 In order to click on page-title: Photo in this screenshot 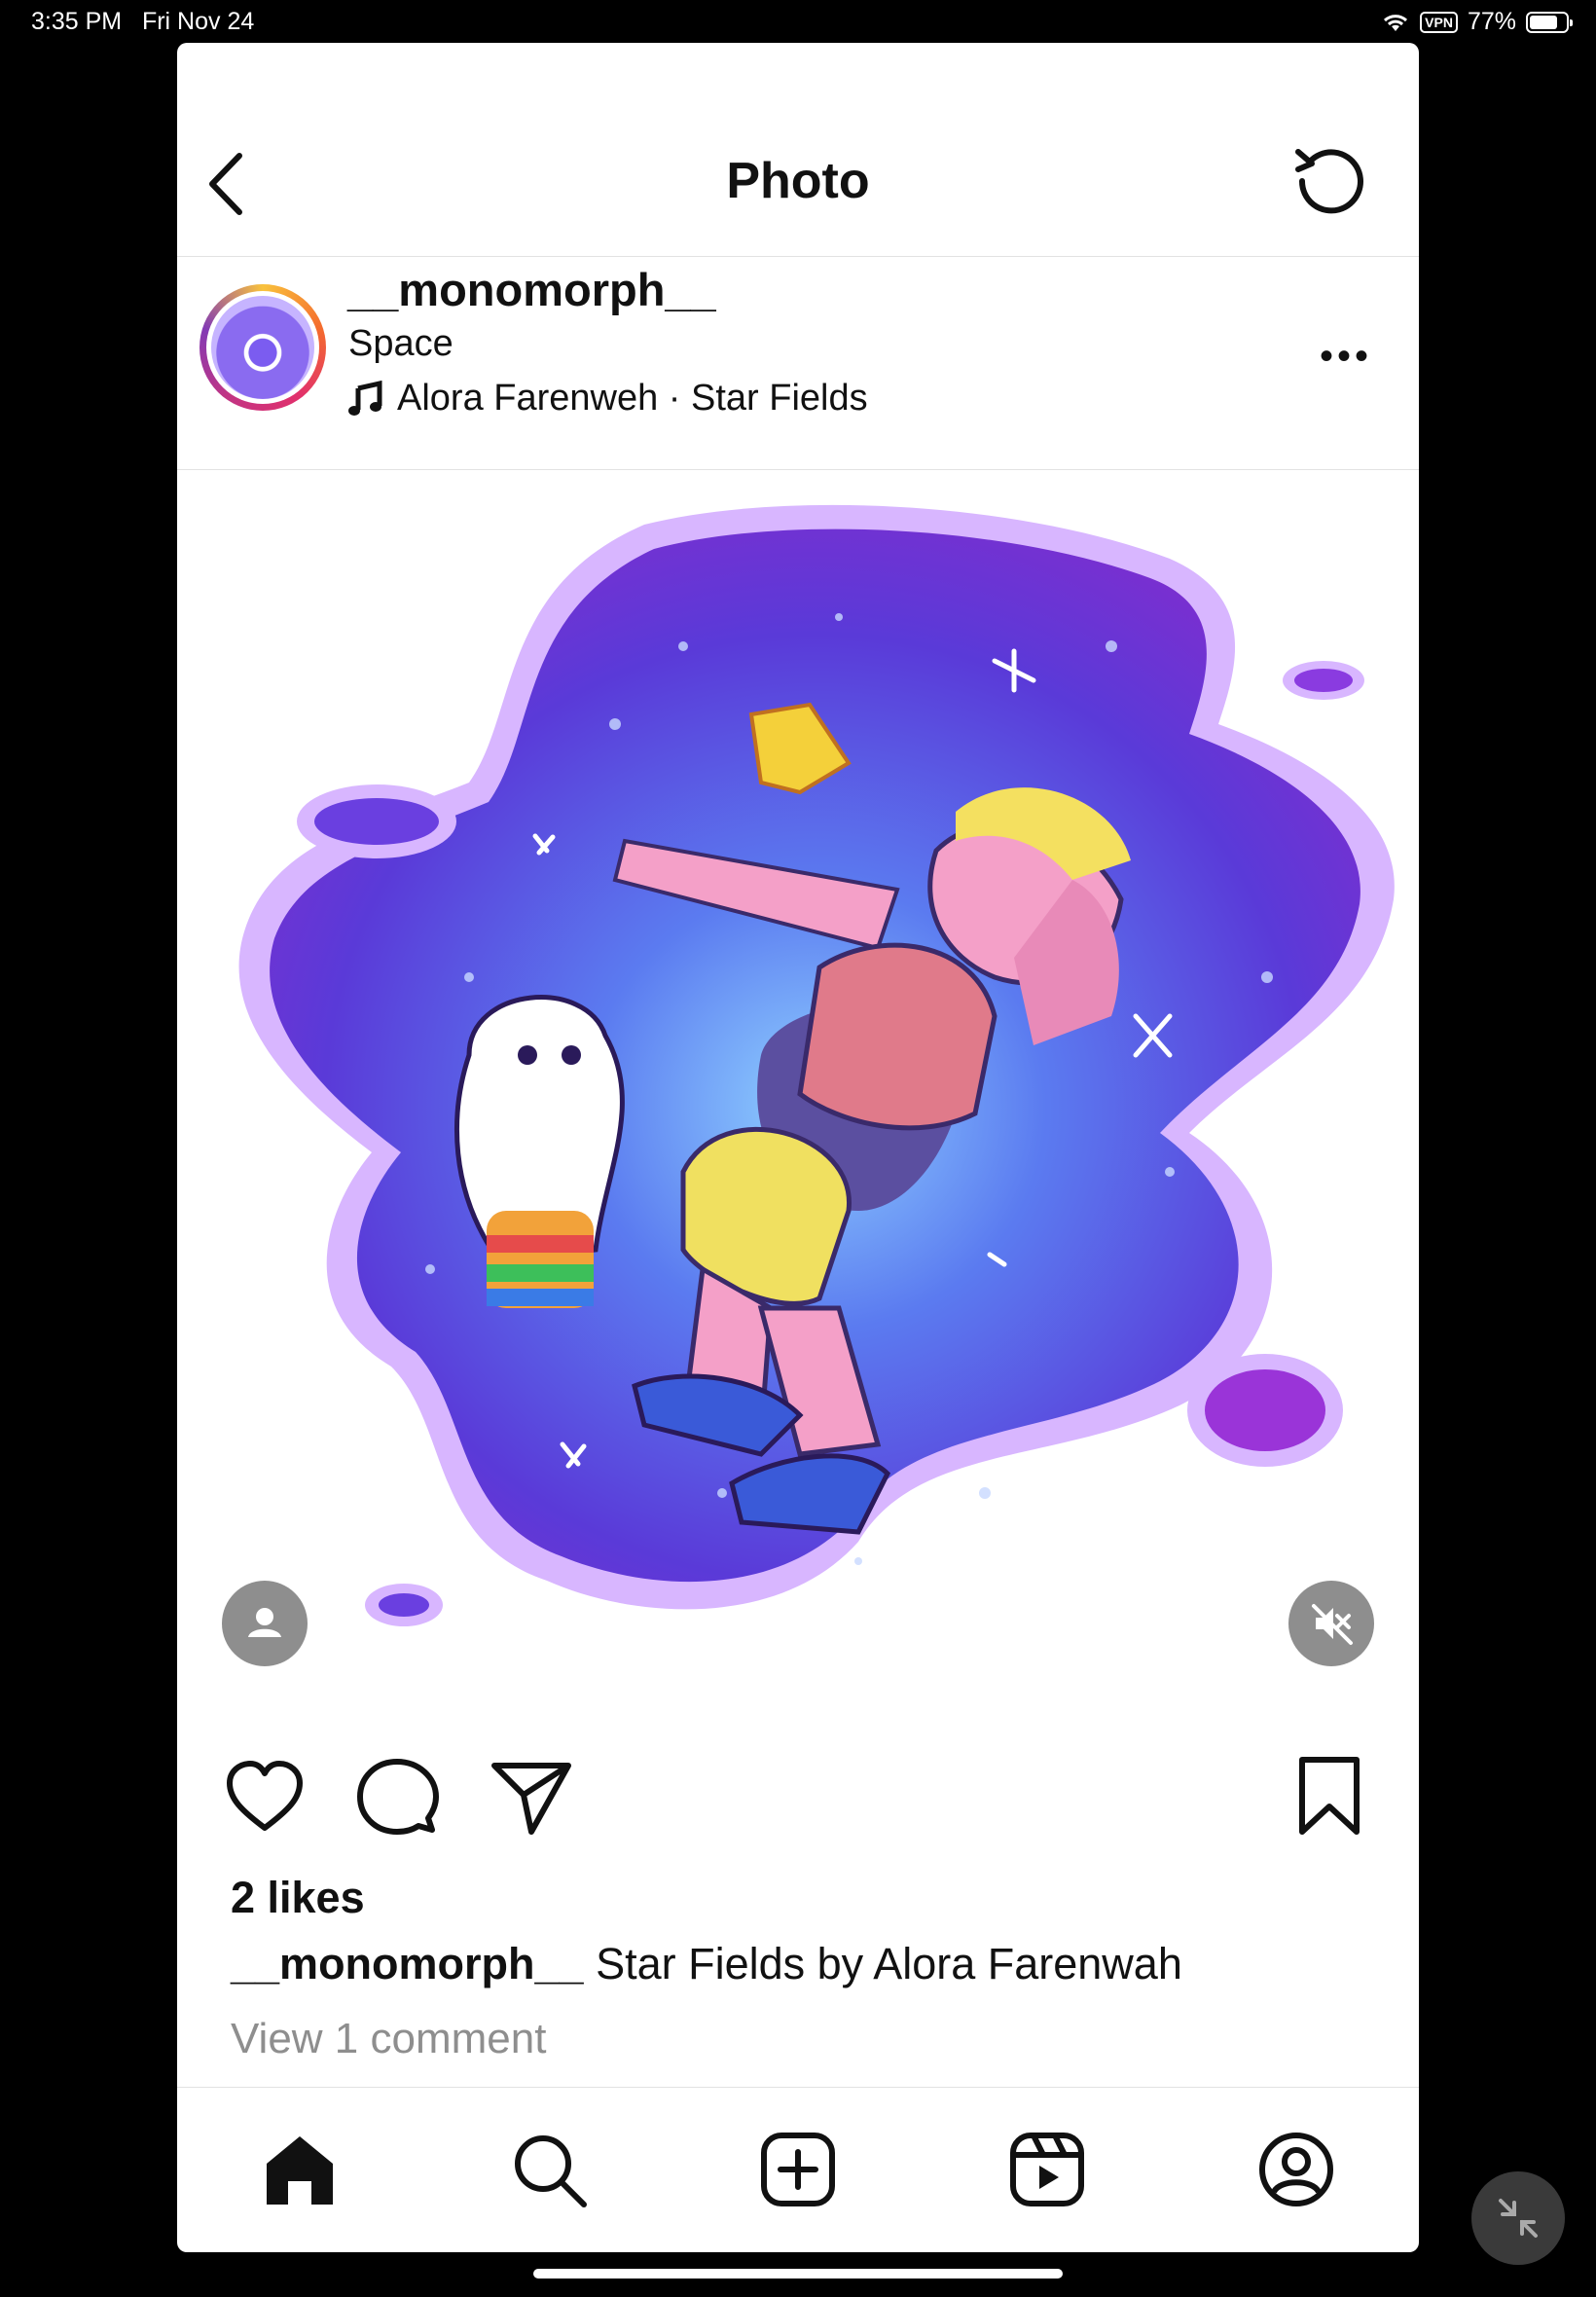, I will do `click(798, 181)`.